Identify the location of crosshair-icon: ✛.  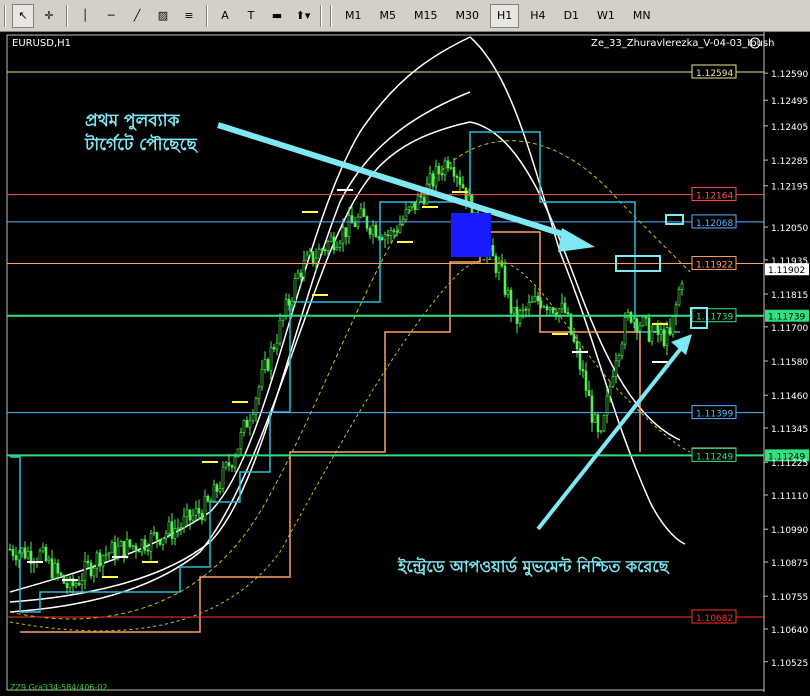
(49, 16).